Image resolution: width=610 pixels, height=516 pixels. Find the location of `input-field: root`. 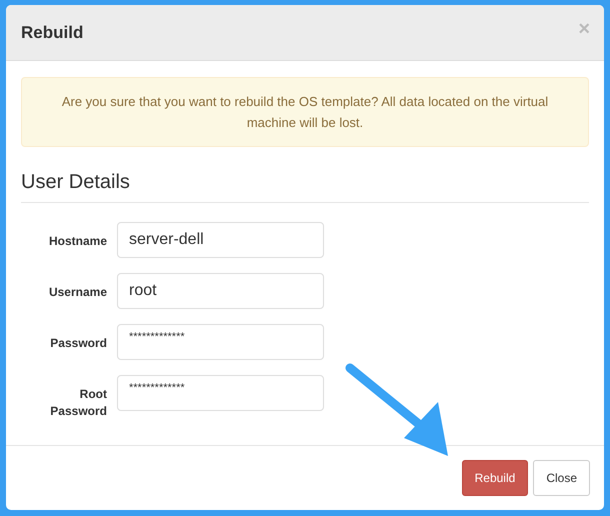

input-field: root is located at coordinates (220, 291).